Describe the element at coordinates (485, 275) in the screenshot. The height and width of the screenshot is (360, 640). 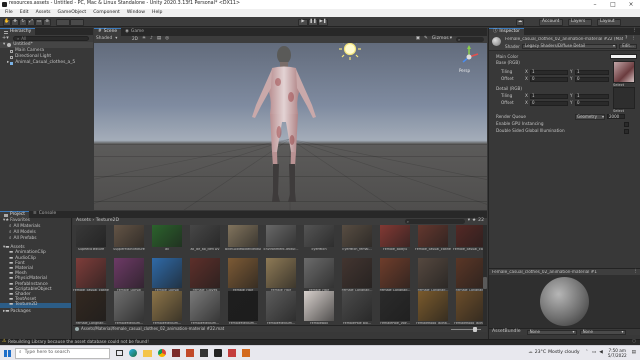
I see `project-scrollbar` at that location.